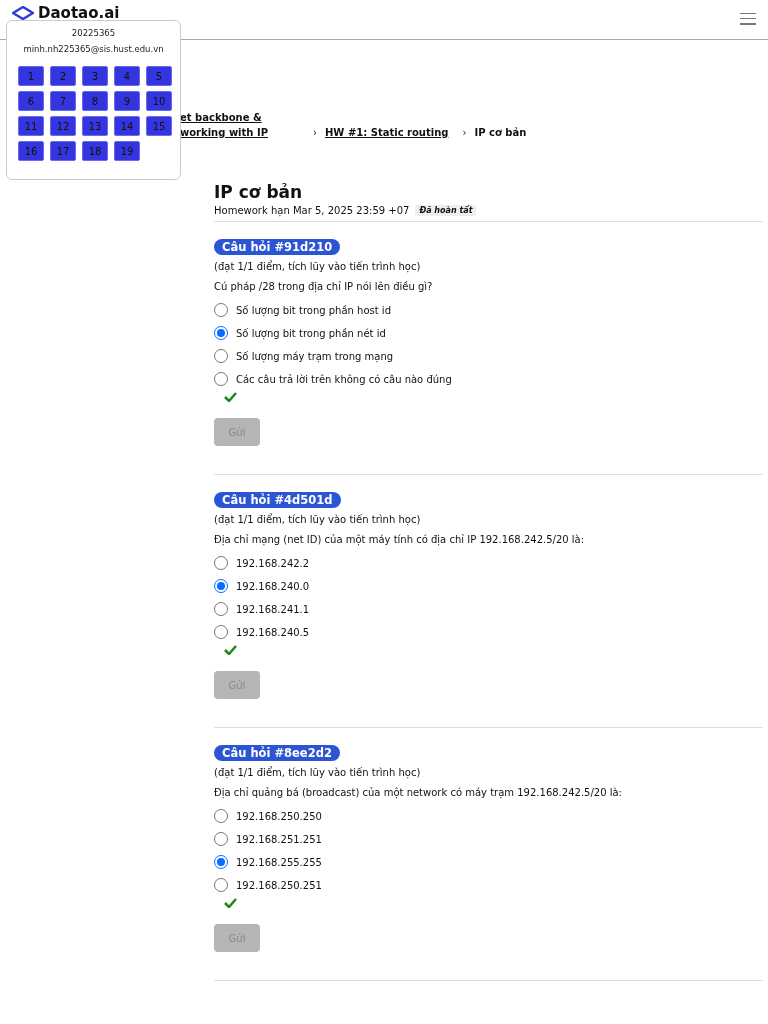  Describe the element at coordinates (273, 563) in the screenshot. I see `option-label: 192.168.242.2` at that location.